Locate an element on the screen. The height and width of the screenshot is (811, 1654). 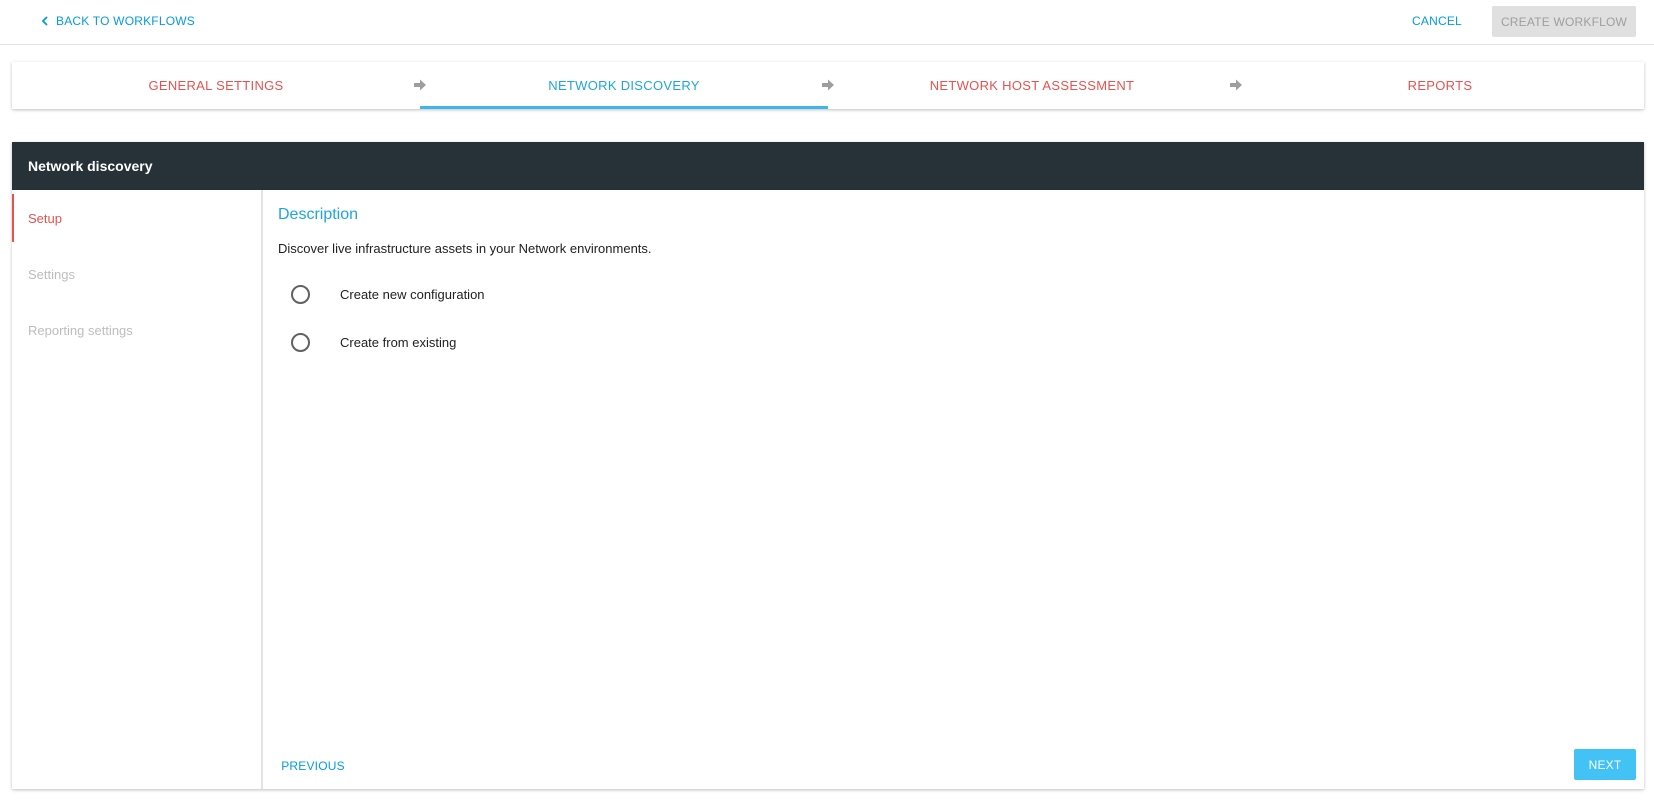
chevron-left-icon is located at coordinates (45, 21).